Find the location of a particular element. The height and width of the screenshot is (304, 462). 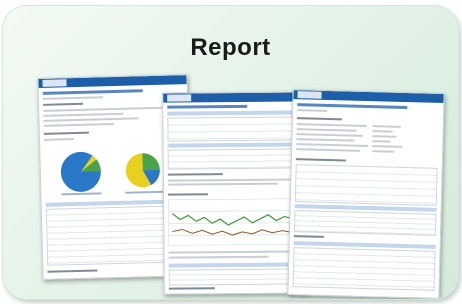

line-chart-icon is located at coordinates (236, 222).